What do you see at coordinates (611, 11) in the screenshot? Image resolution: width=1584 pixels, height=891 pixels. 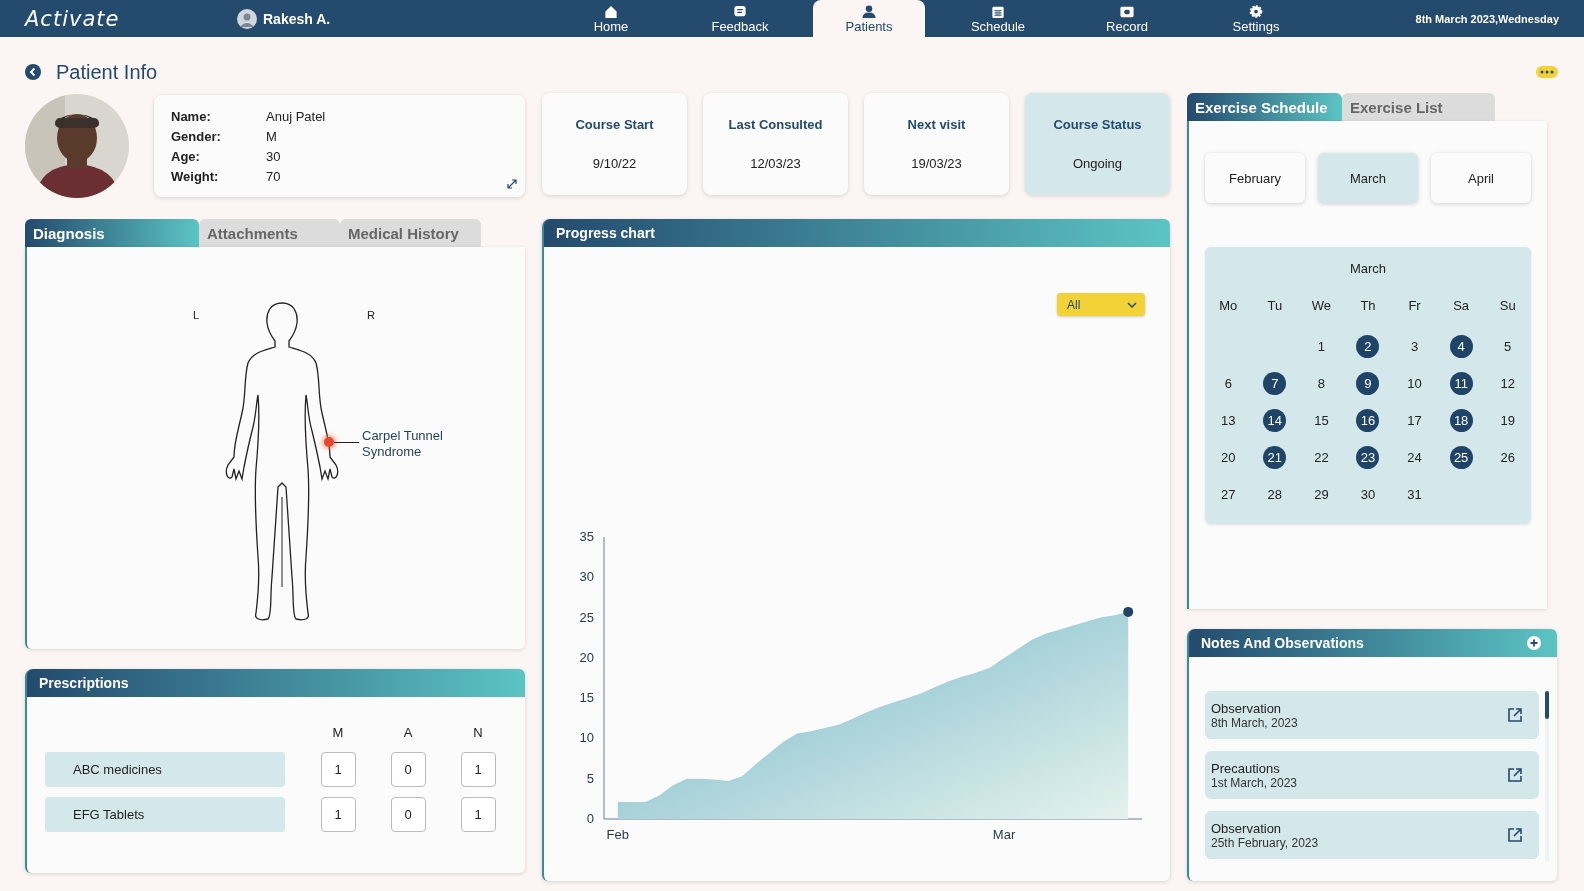 I see `home-icon` at bounding box center [611, 11].